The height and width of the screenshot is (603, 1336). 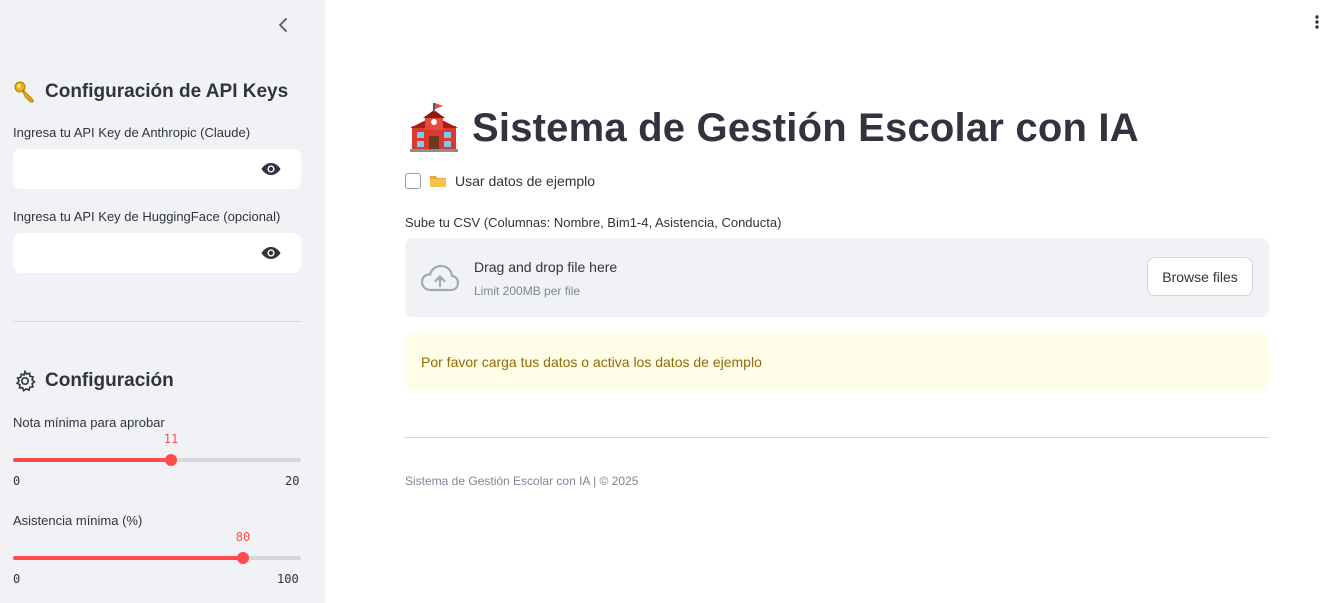 What do you see at coordinates (546, 267) in the screenshot?
I see `dropzone-instructions: Drag and drop file here` at bounding box center [546, 267].